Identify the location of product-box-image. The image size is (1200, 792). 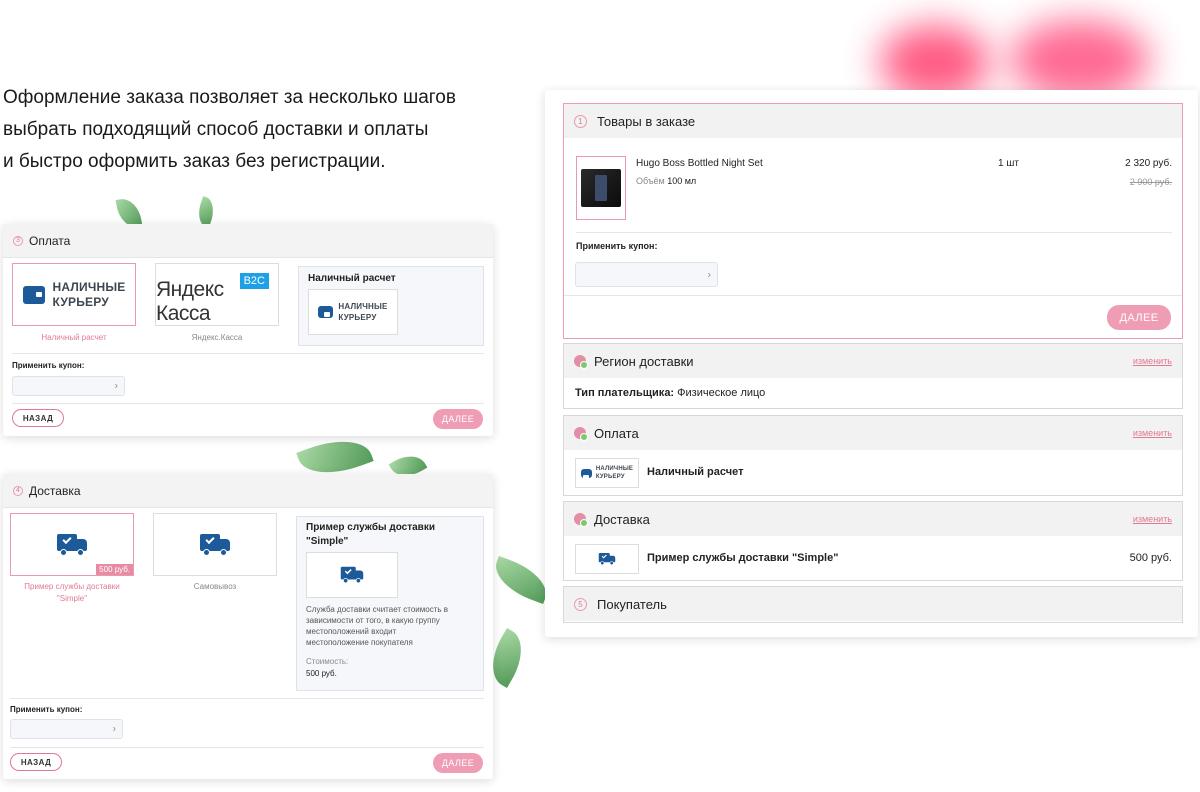
(601, 188).